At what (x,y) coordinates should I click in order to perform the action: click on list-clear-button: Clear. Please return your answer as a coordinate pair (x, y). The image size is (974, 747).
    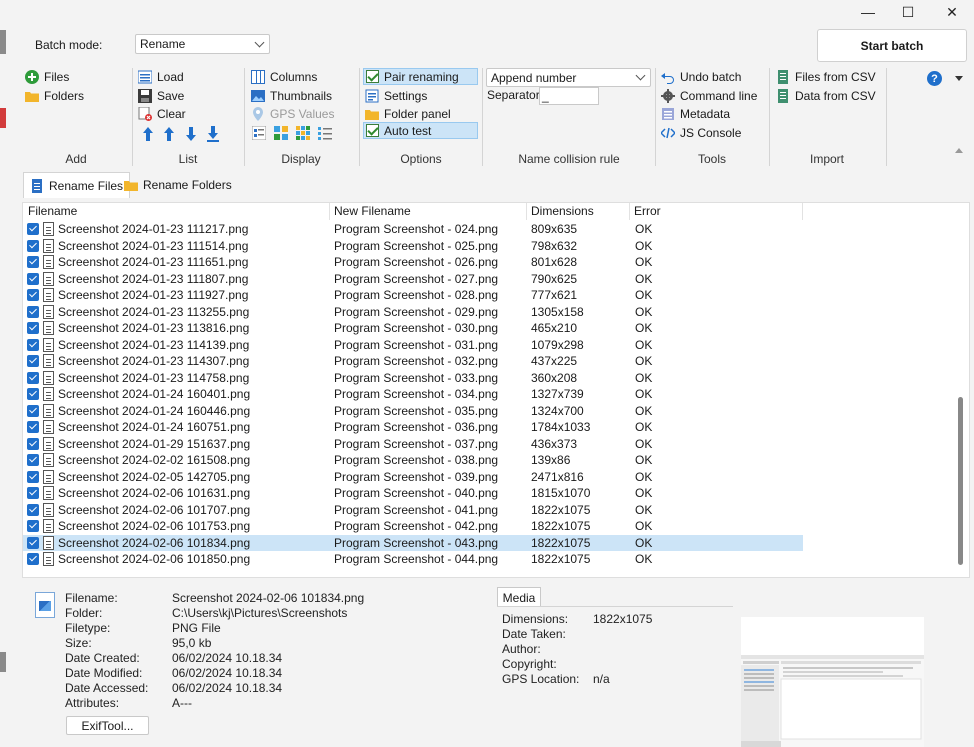
    Looking at the image, I should click on (162, 113).